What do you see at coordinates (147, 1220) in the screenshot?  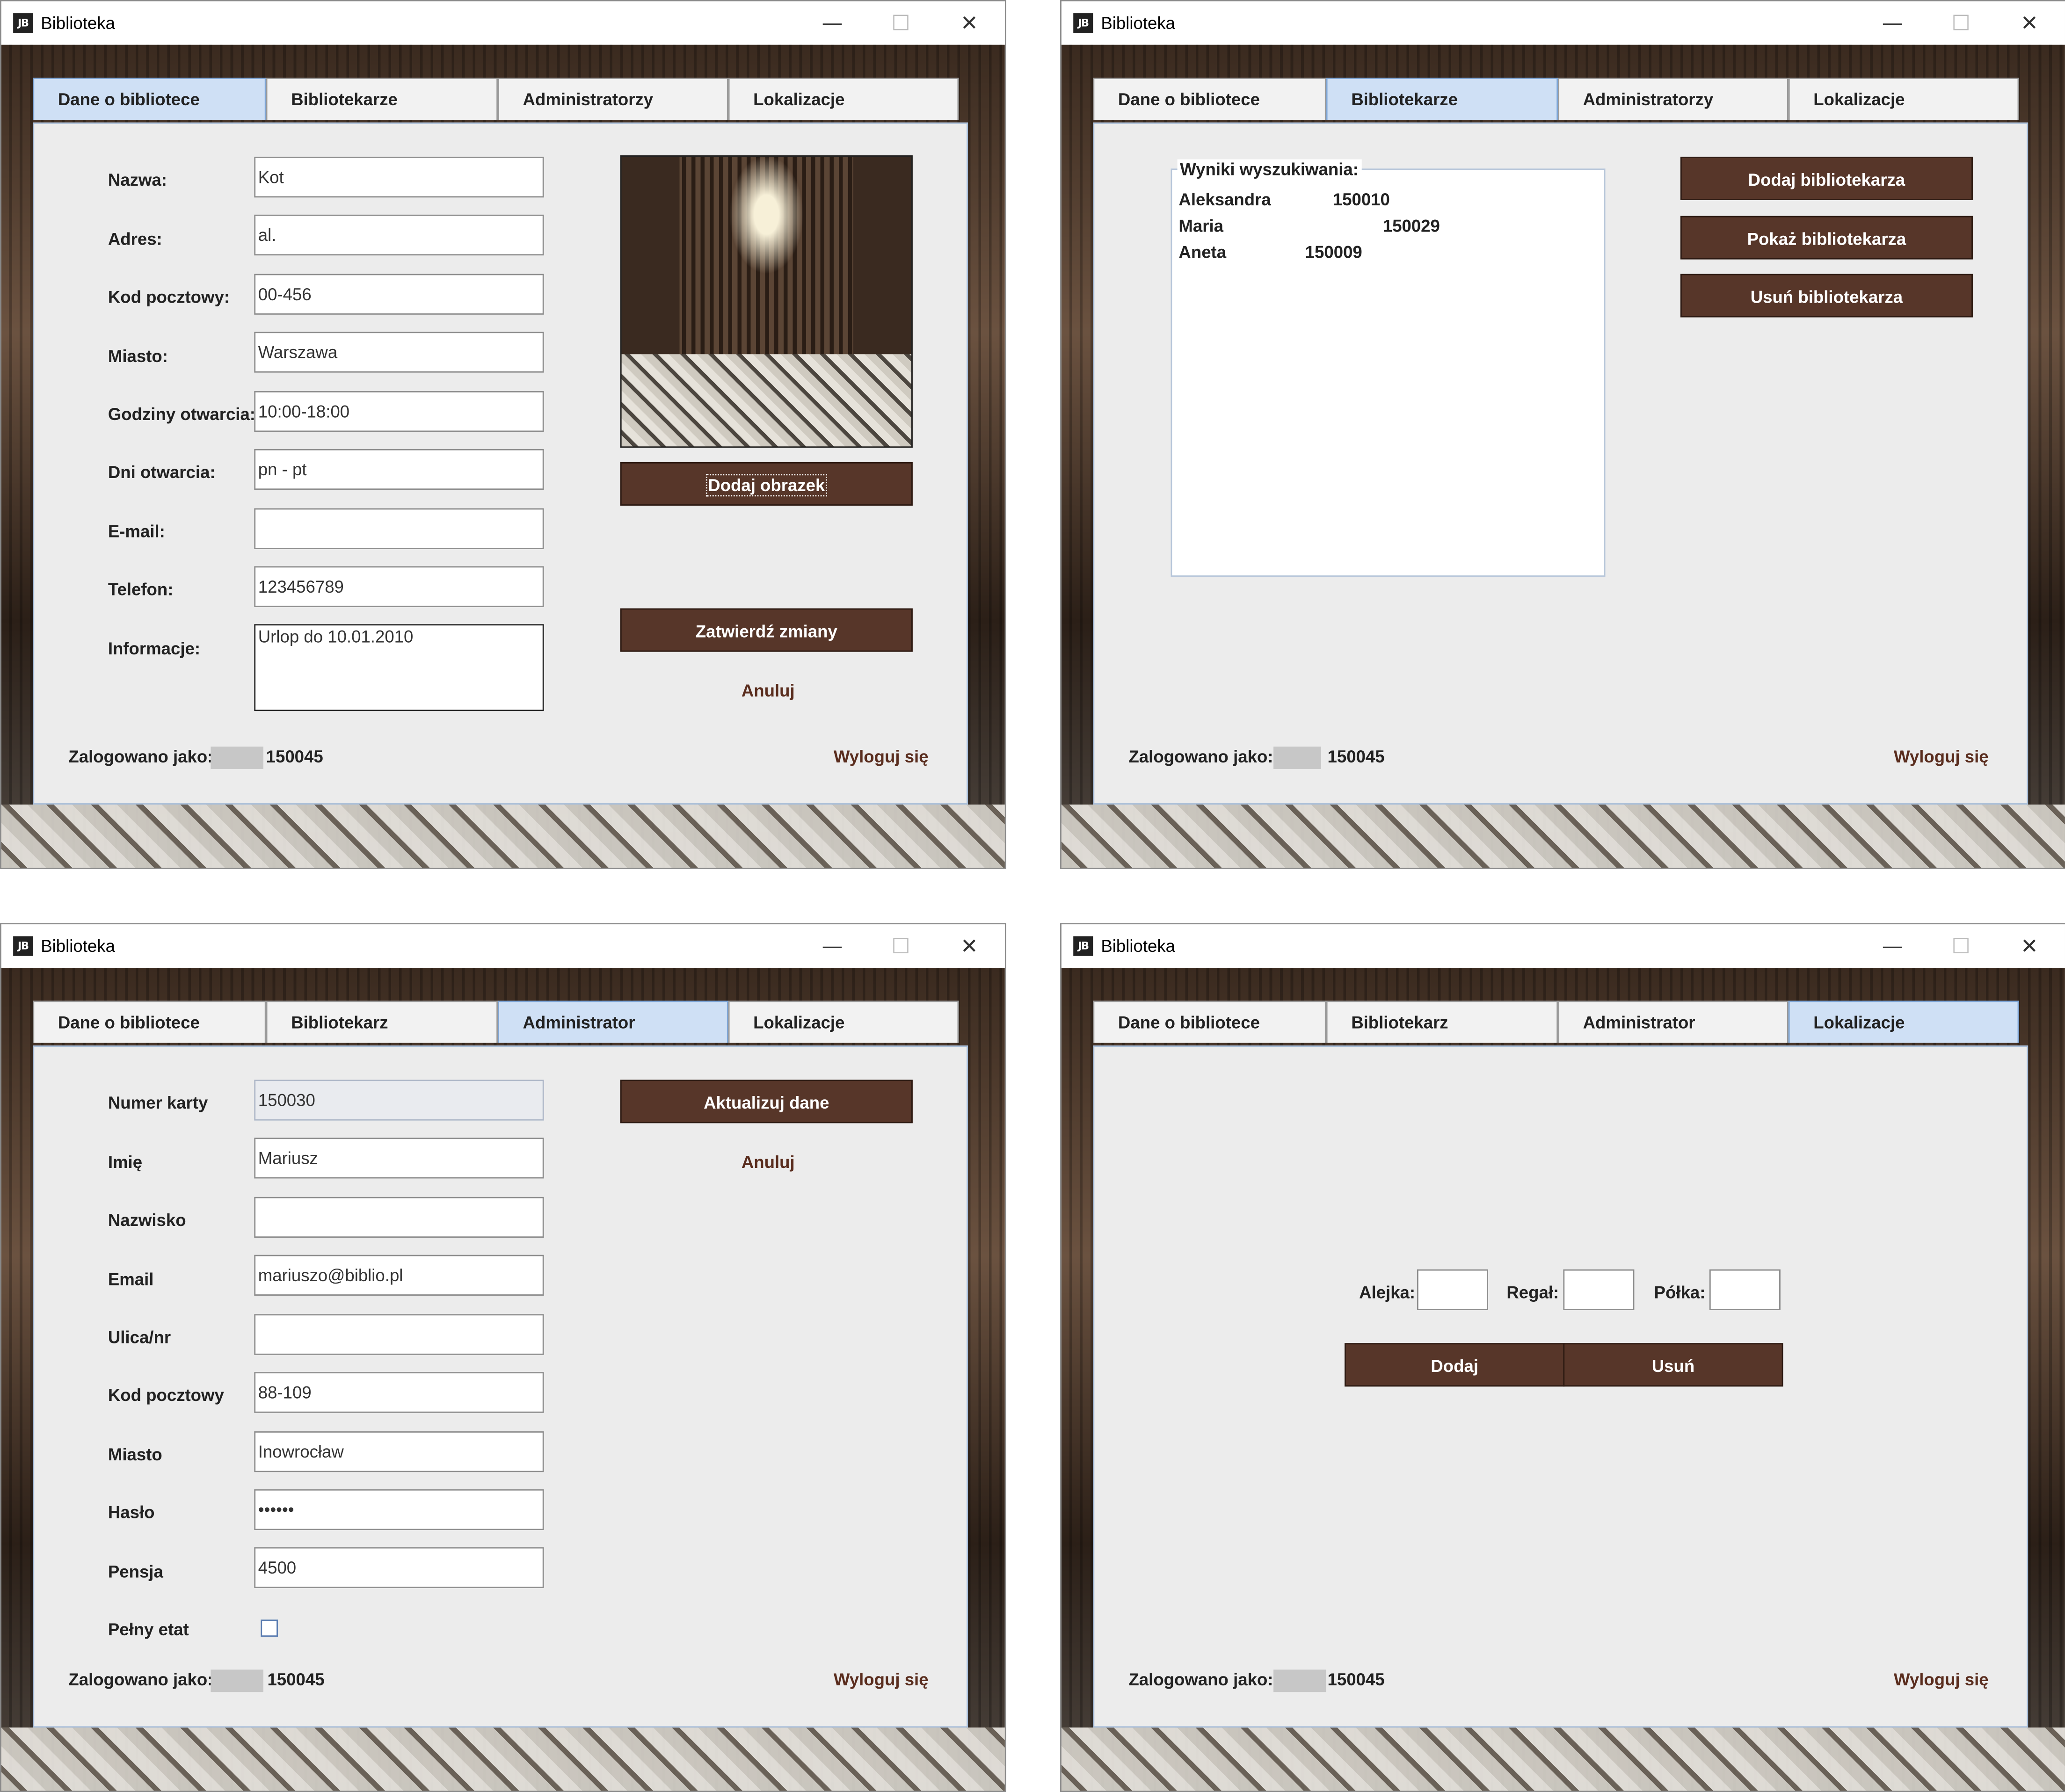 I see `last-name-label: Nazwisko` at bounding box center [147, 1220].